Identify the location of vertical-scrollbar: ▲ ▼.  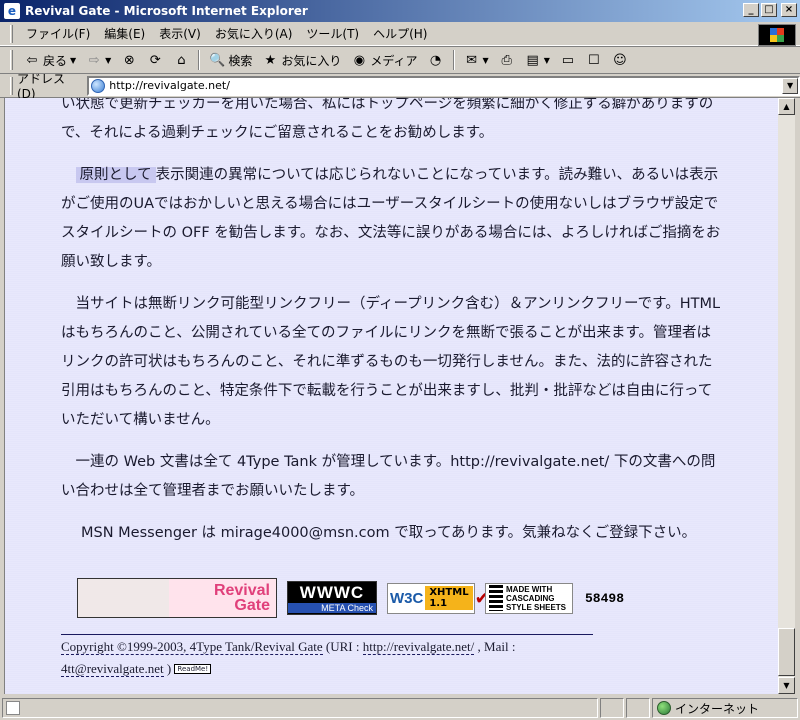
(786, 396).